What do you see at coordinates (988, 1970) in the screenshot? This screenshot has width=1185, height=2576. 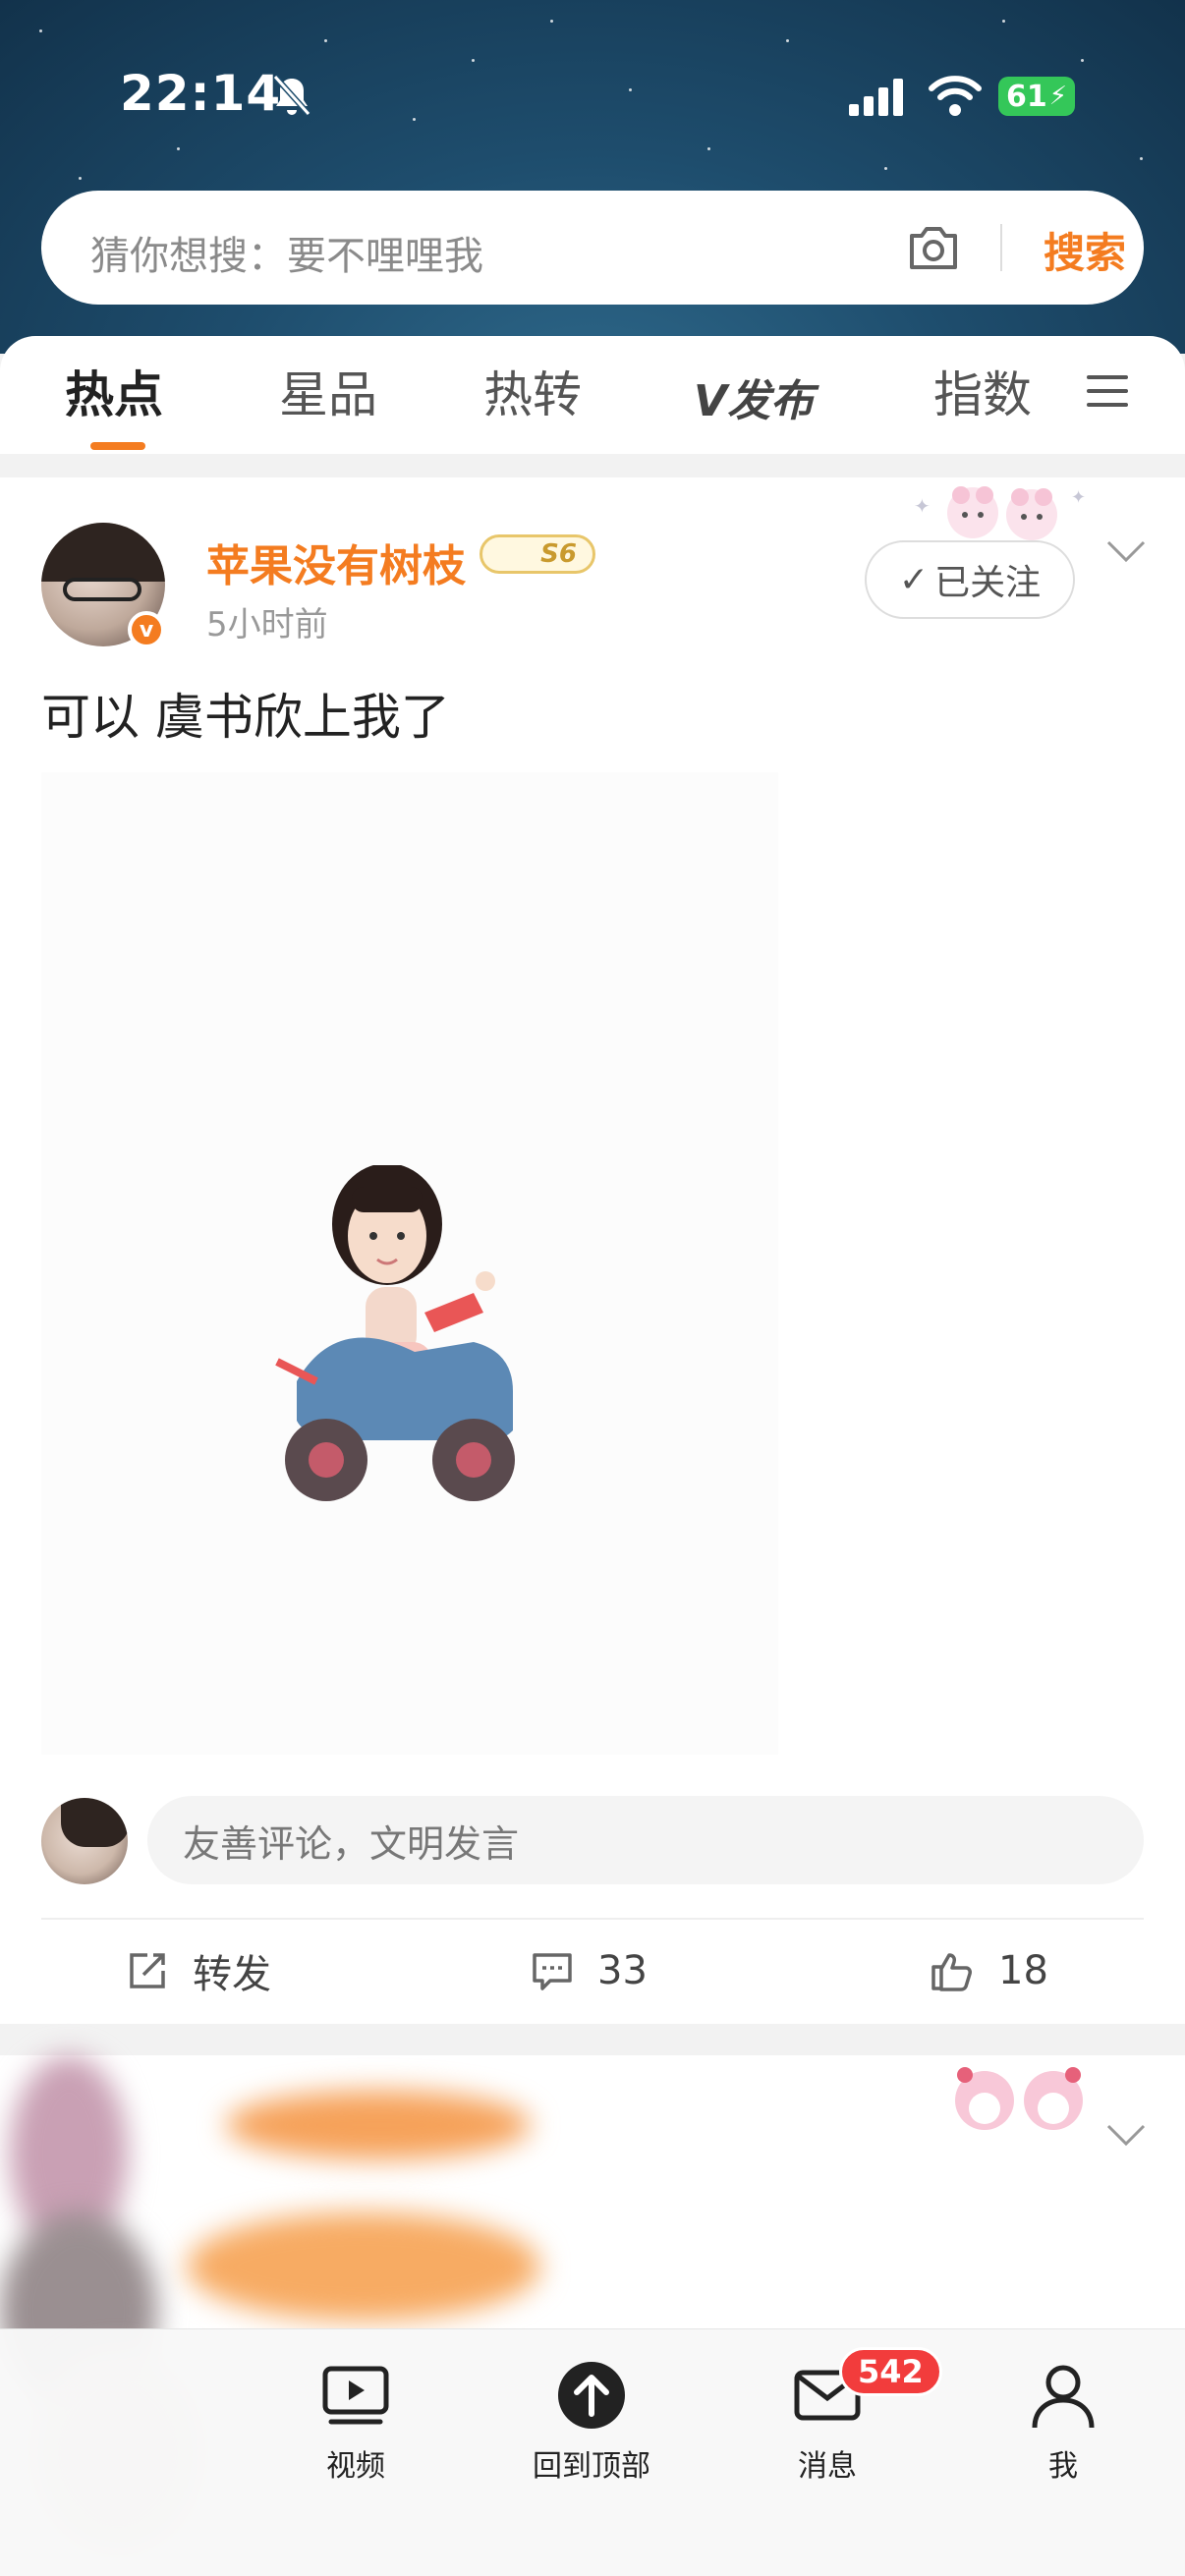 I see `like-button: 18` at bounding box center [988, 1970].